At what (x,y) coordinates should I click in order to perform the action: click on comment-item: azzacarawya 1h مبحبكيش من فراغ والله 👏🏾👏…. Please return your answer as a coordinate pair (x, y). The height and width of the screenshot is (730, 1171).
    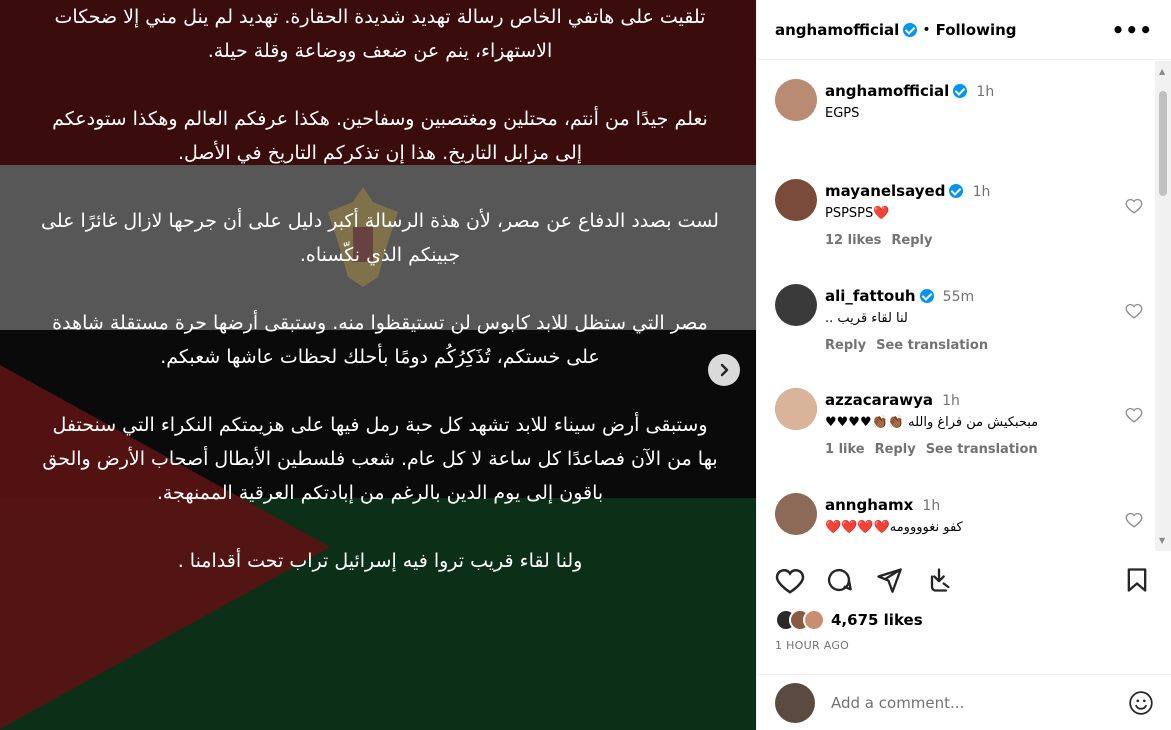
    Looking at the image, I should click on (965, 428).